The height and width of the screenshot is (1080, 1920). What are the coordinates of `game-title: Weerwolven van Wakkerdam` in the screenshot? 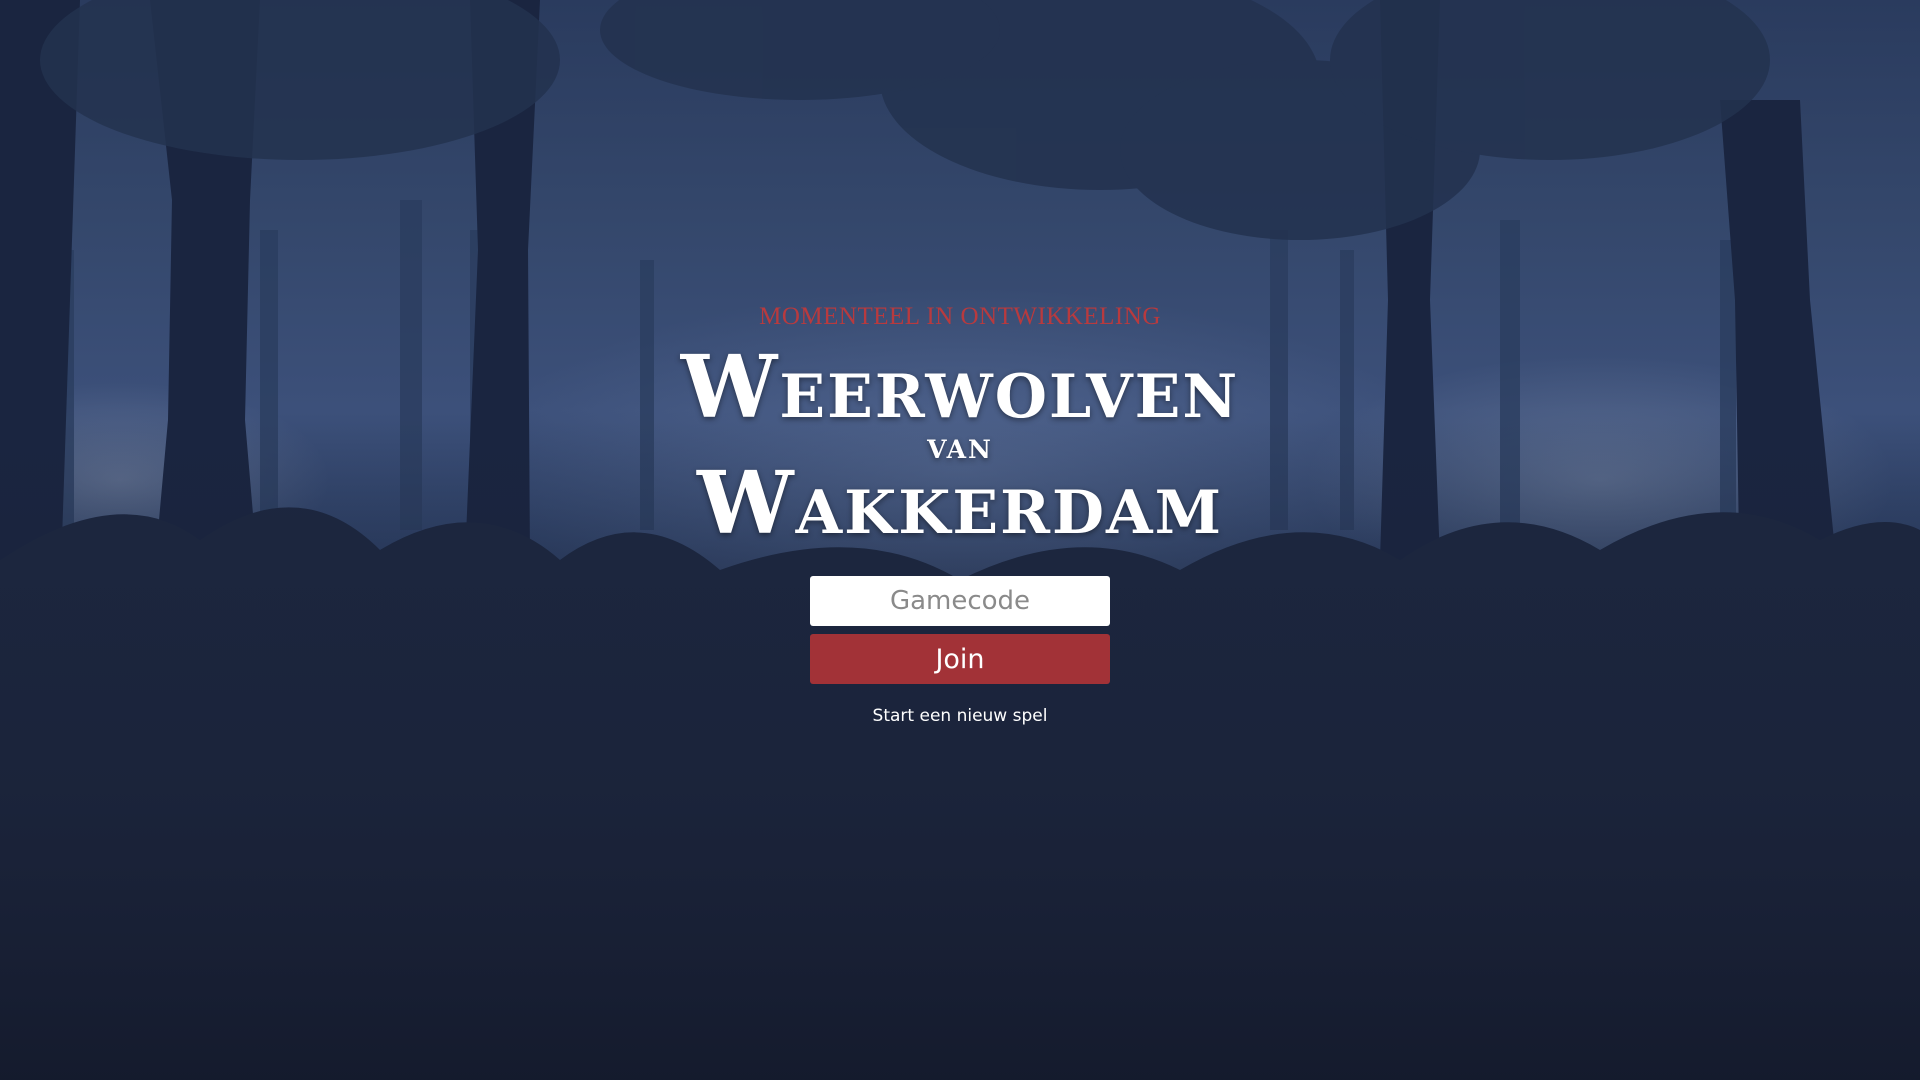 It's located at (960, 445).